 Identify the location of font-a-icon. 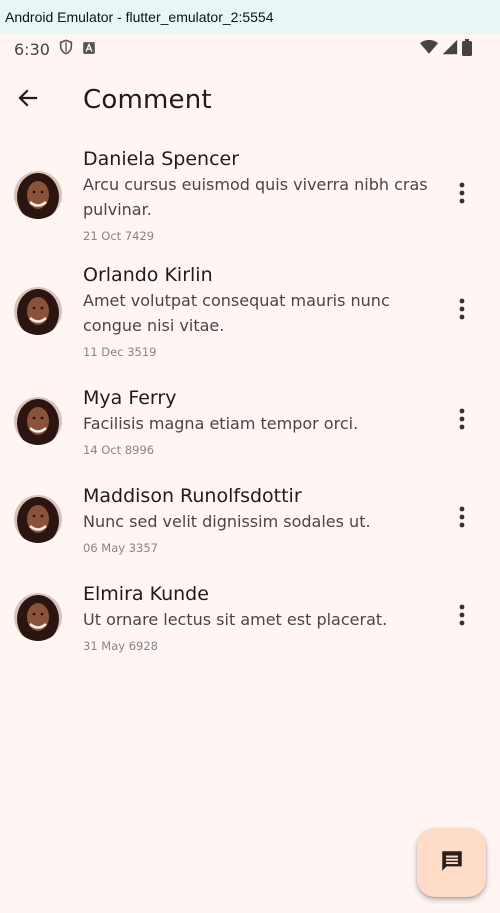
(89, 49).